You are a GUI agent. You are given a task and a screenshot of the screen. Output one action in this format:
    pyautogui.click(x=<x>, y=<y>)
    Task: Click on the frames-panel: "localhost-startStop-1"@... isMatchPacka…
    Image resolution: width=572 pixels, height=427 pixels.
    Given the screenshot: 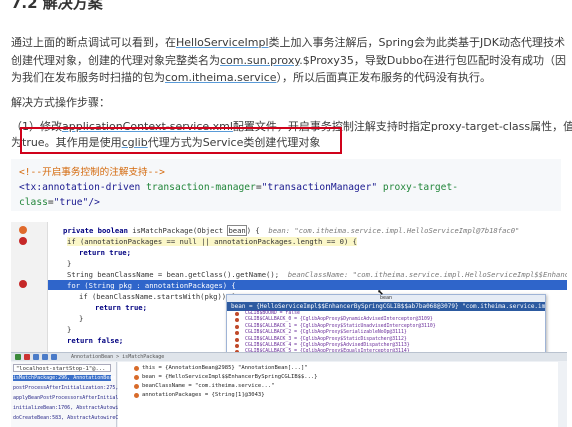 What is the action you would take?
    pyautogui.click(x=76, y=394)
    